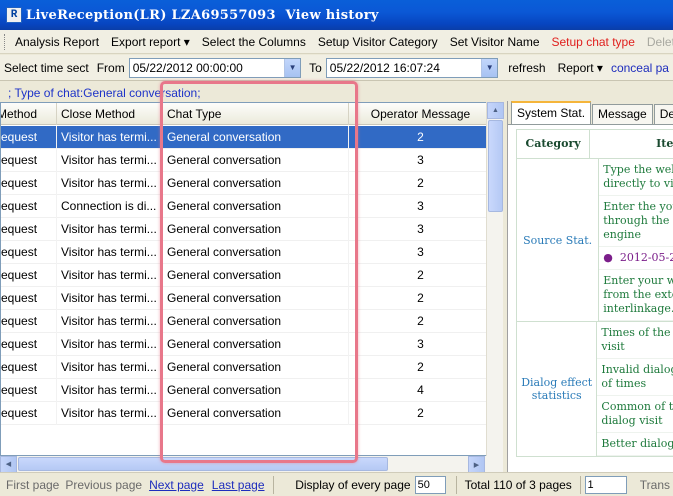  What do you see at coordinates (495, 166) in the screenshot?
I see `vertical-scroll-thumb` at bounding box center [495, 166].